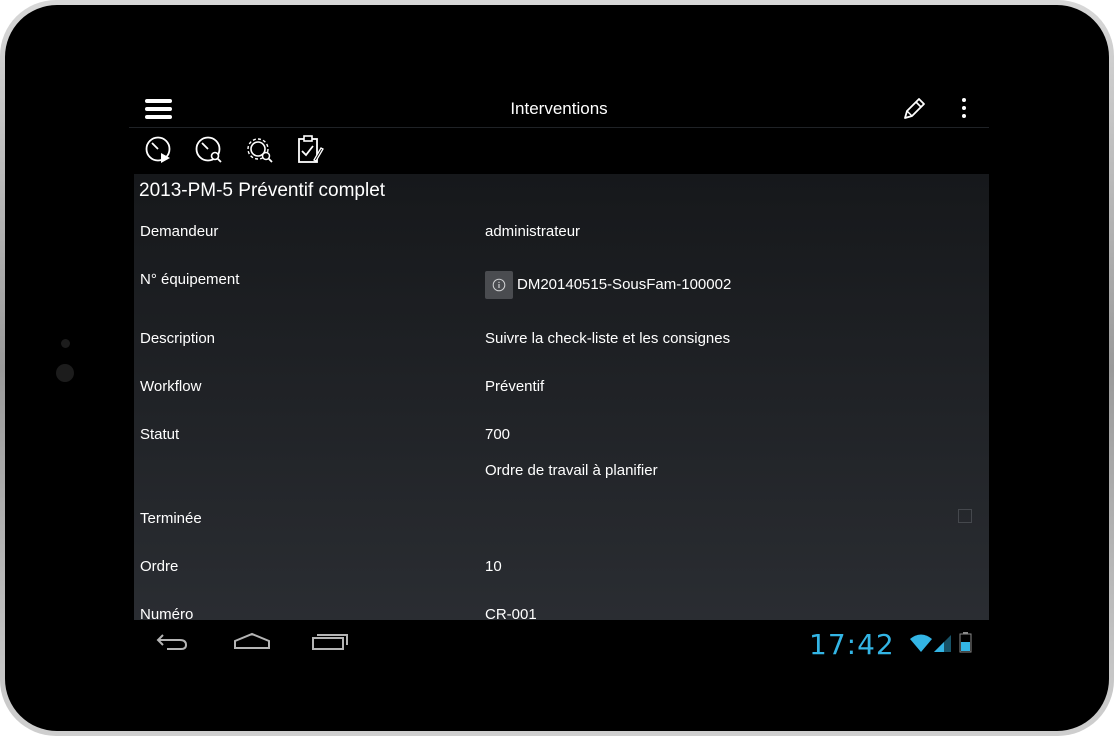  What do you see at coordinates (260, 150) in the screenshot?
I see `gear-search-icon` at bounding box center [260, 150].